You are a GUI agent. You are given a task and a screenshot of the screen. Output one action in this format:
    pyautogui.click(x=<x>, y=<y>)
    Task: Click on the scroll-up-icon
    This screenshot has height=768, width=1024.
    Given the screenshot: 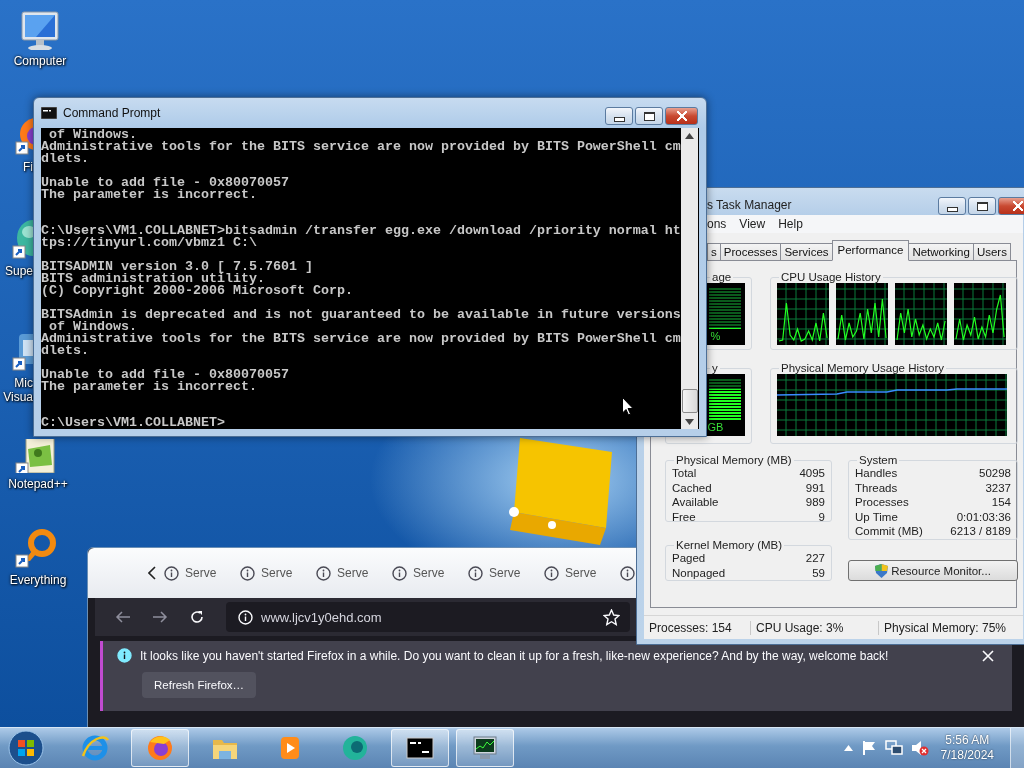 What is the action you would take?
    pyautogui.click(x=689, y=136)
    